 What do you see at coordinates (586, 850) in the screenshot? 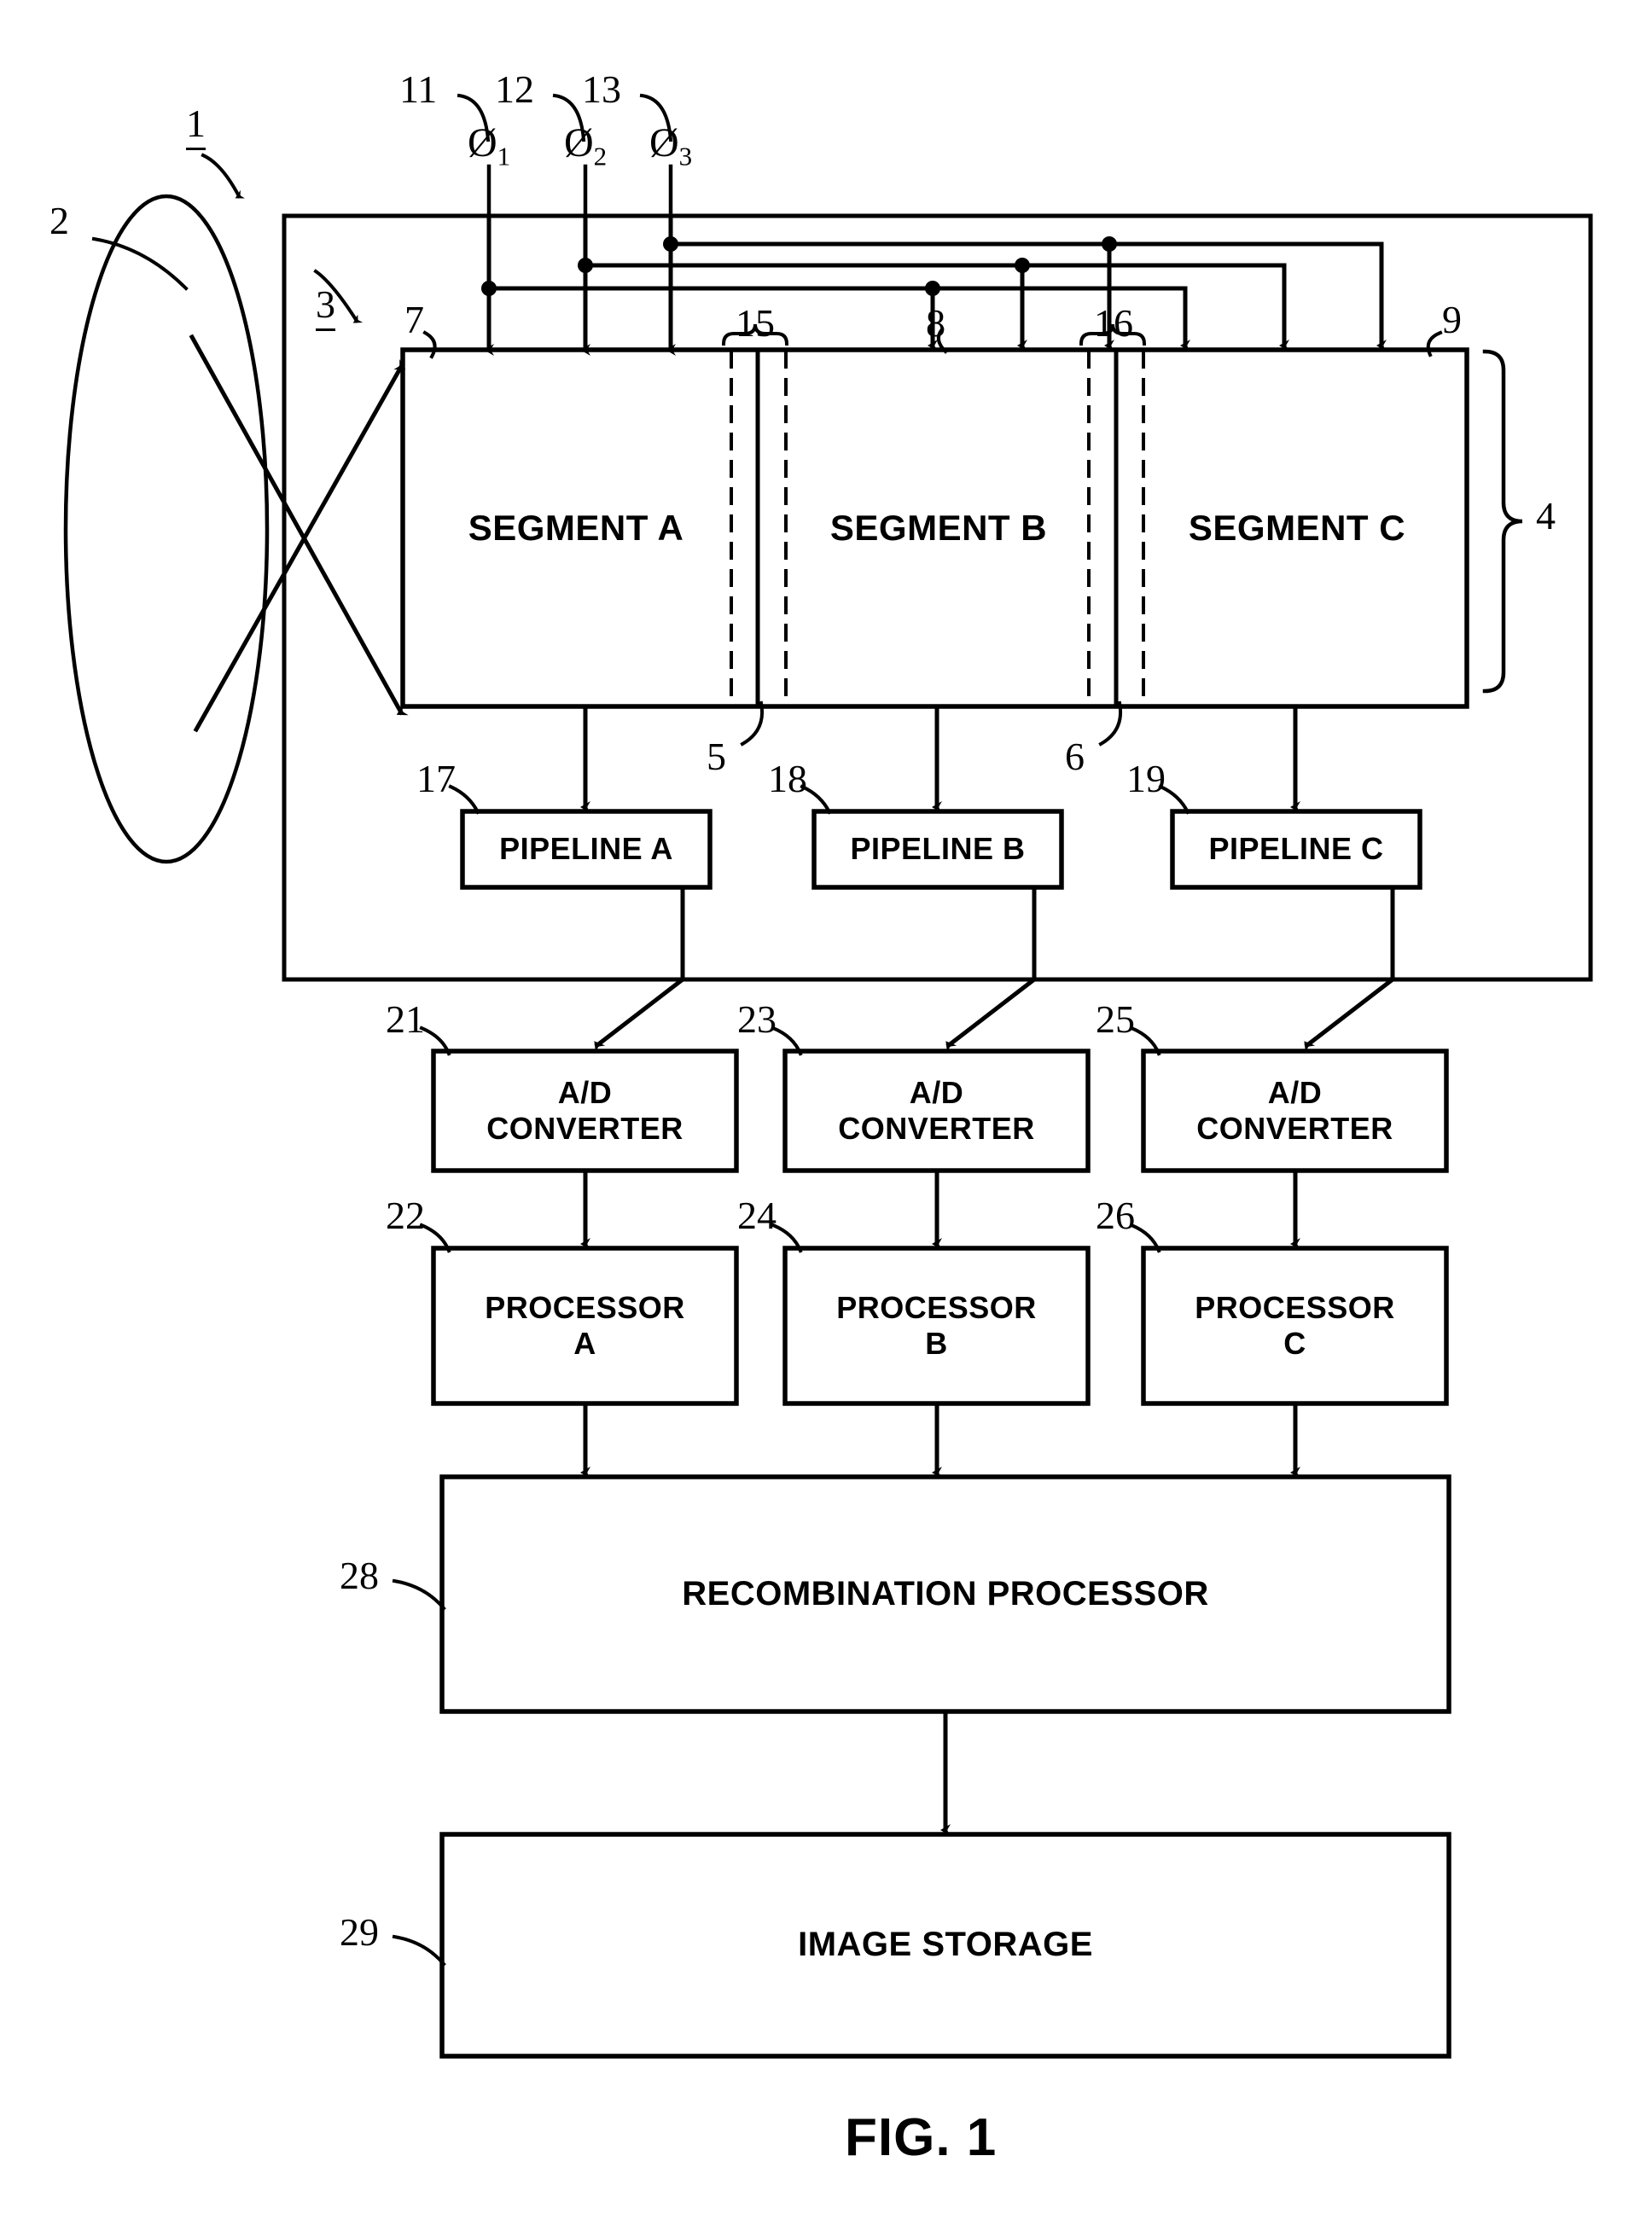
I see `pipeline-a-box` at bounding box center [586, 850].